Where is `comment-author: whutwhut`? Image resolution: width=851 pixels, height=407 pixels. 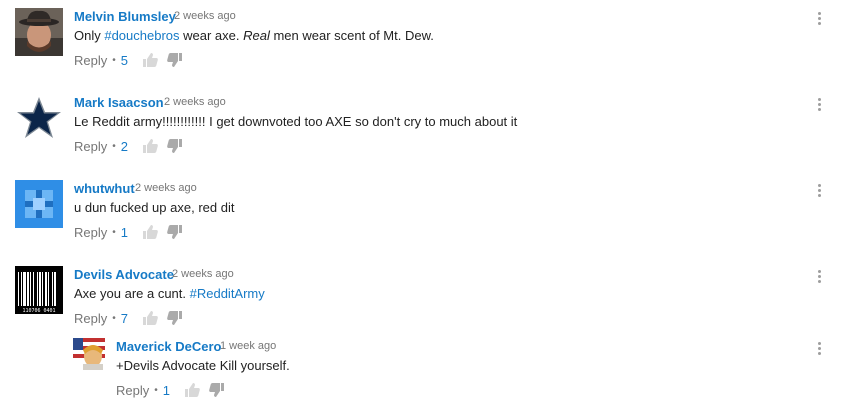 comment-author: whutwhut is located at coordinates (104, 188).